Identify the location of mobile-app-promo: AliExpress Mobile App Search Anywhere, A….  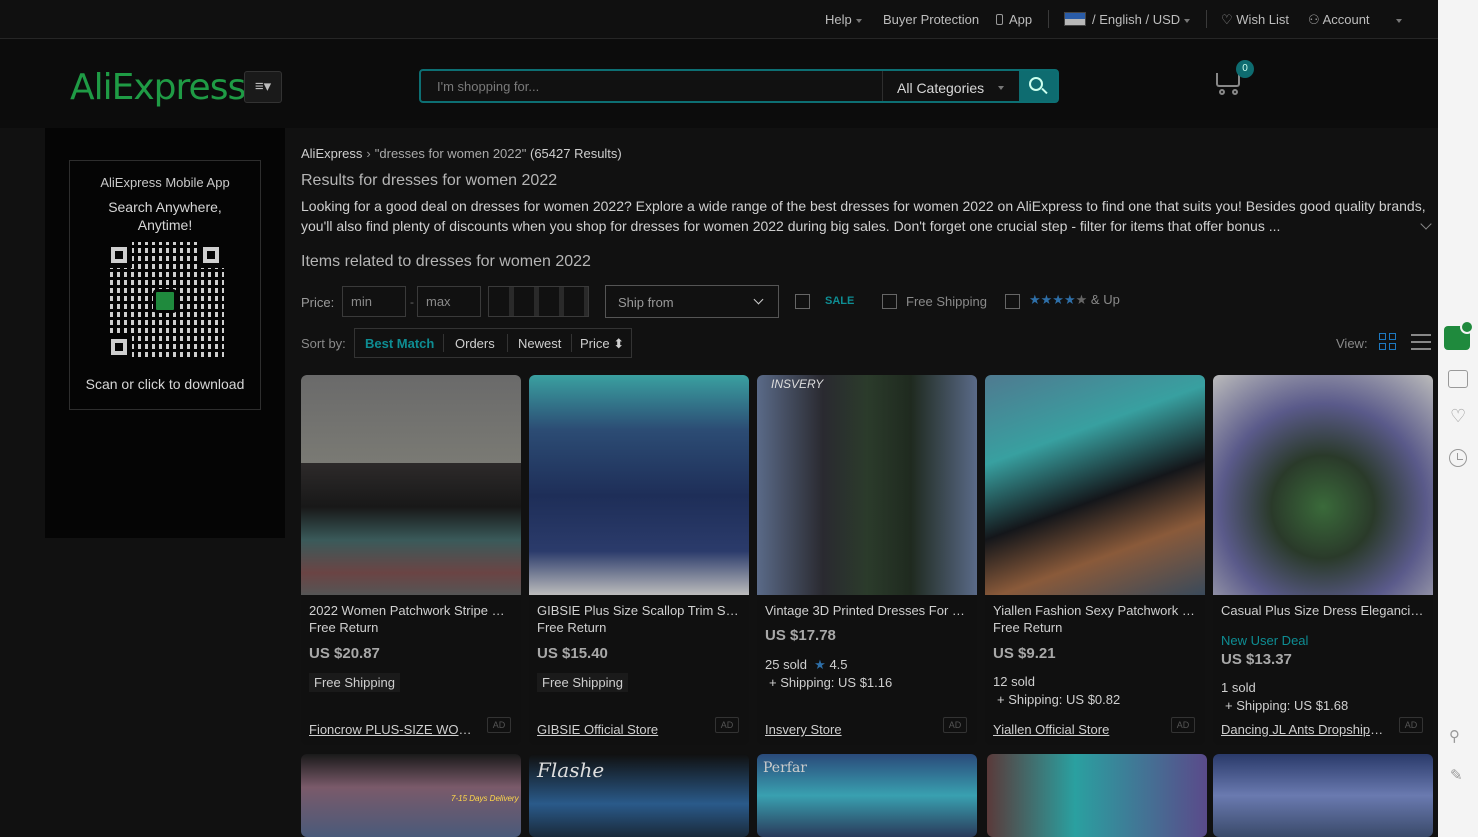
(165, 285).